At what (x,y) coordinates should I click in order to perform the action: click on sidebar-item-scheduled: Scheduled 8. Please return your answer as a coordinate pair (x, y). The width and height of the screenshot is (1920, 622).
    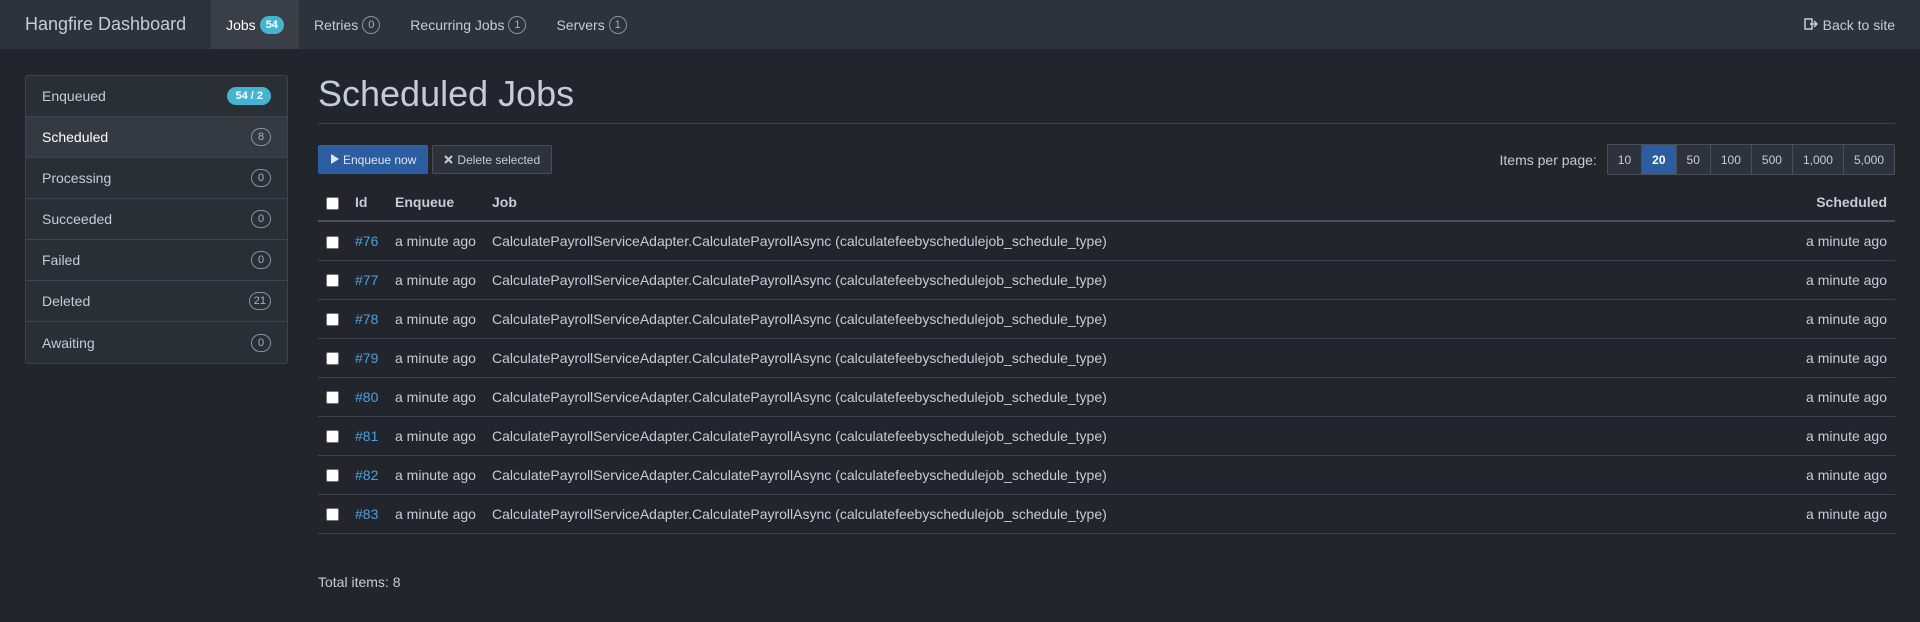
    Looking at the image, I should click on (156, 137).